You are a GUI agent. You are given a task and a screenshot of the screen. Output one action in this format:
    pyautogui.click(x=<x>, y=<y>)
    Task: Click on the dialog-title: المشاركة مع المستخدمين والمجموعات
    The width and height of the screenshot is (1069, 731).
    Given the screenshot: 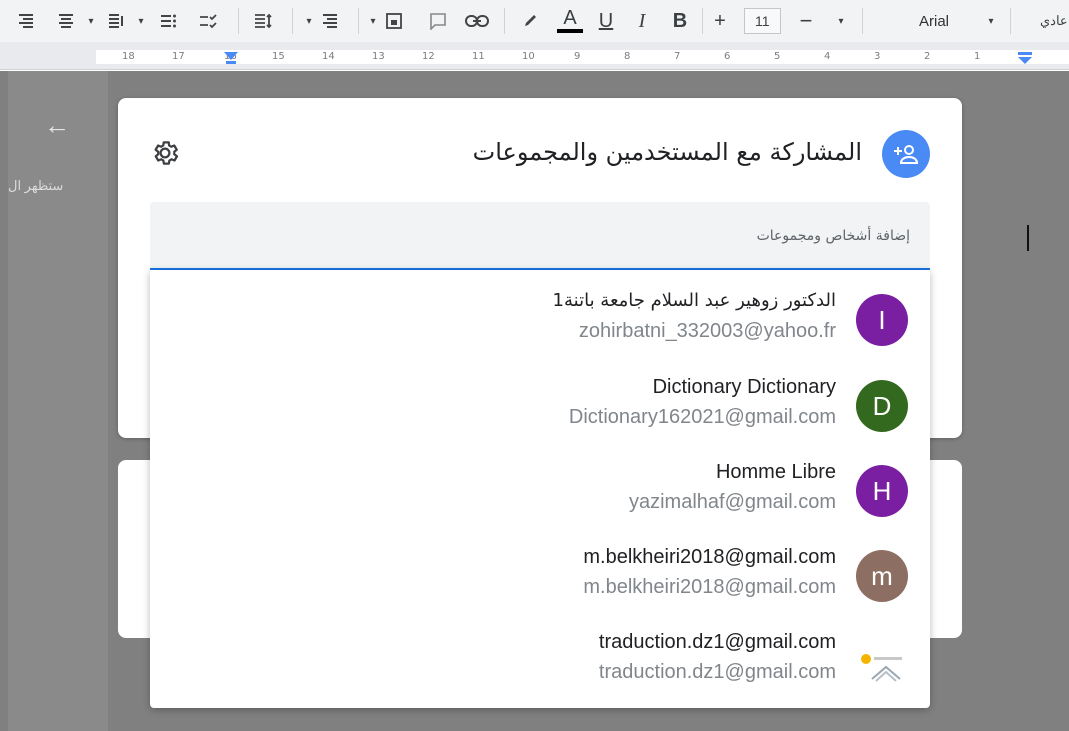 What is the action you would take?
    pyautogui.click(x=667, y=152)
    